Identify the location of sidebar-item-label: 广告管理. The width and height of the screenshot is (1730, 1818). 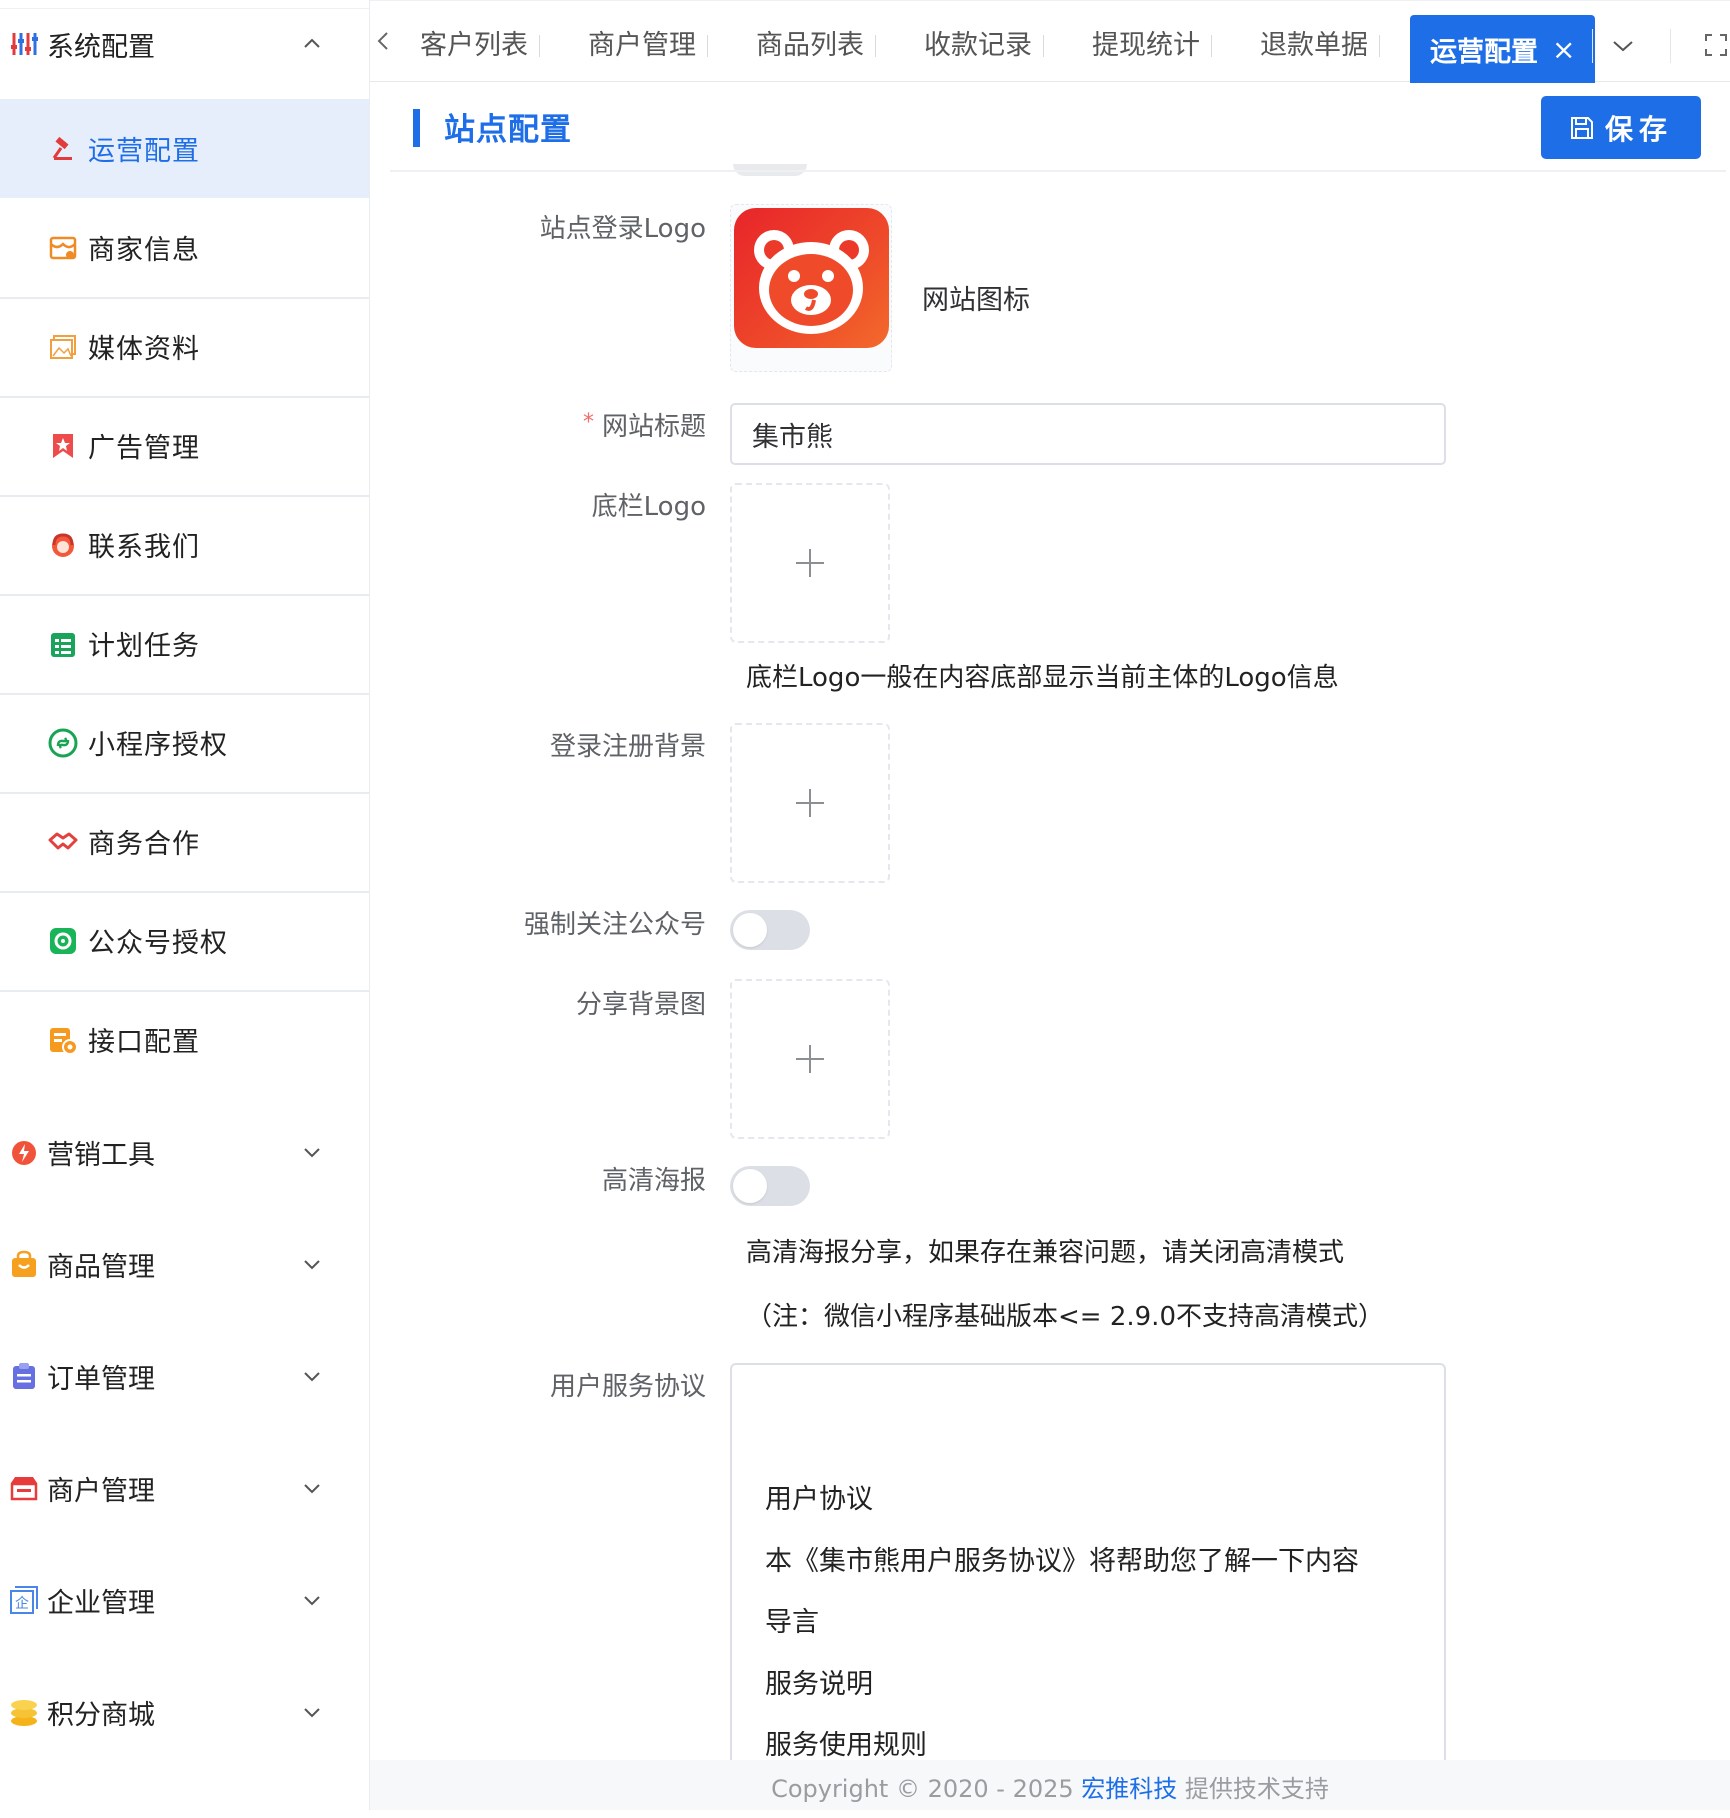
(144, 448).